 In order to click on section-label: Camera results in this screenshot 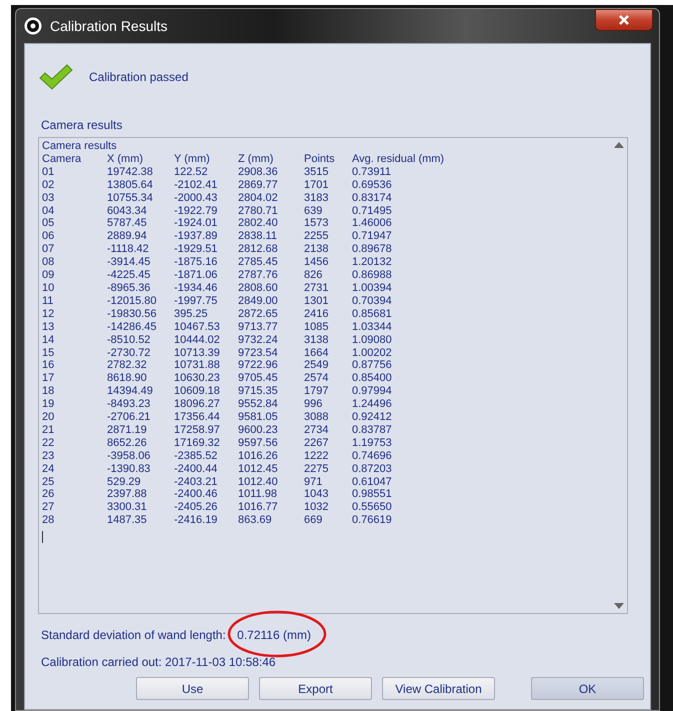, I will do `click(81, 125)`.